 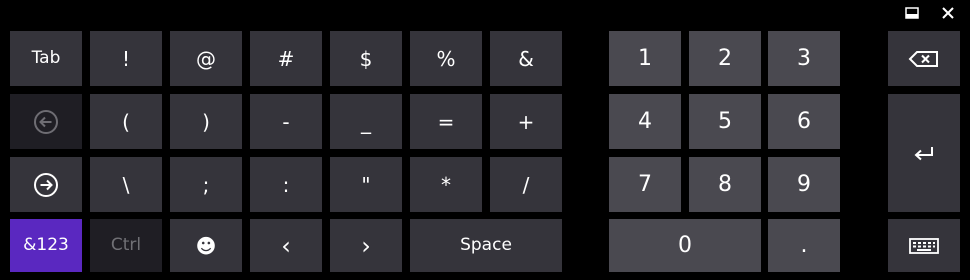 I want to click on backspace-key, so click(x=924, y=58).